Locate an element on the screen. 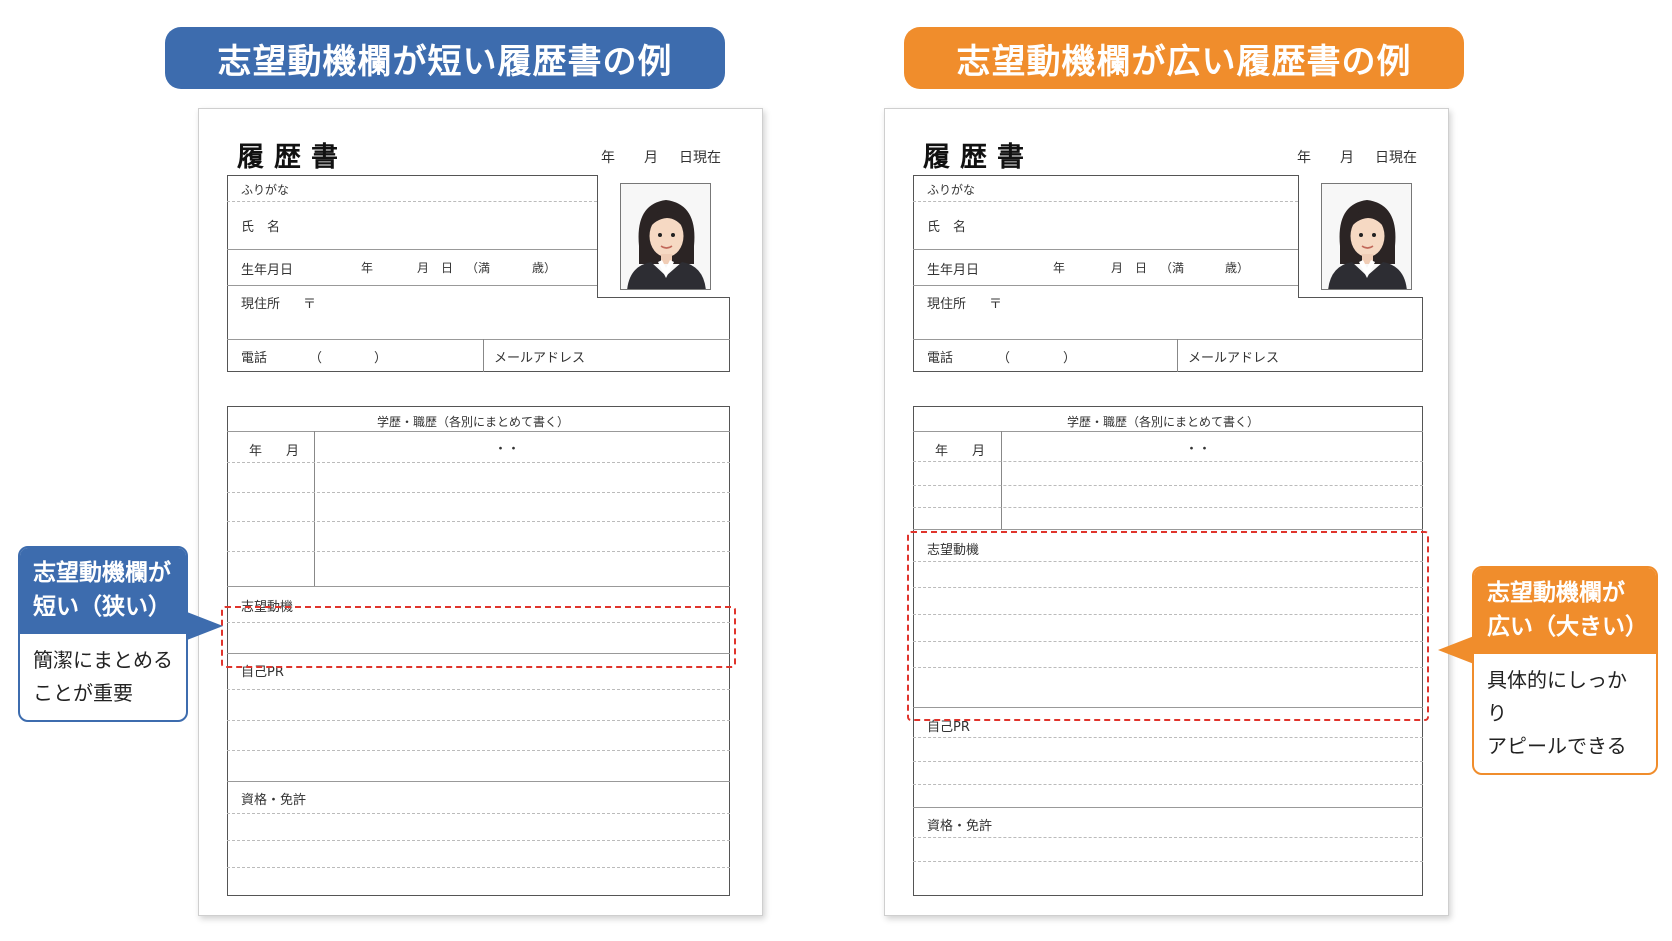  name-label: 氏 名 is located at coordinates (261, 227).